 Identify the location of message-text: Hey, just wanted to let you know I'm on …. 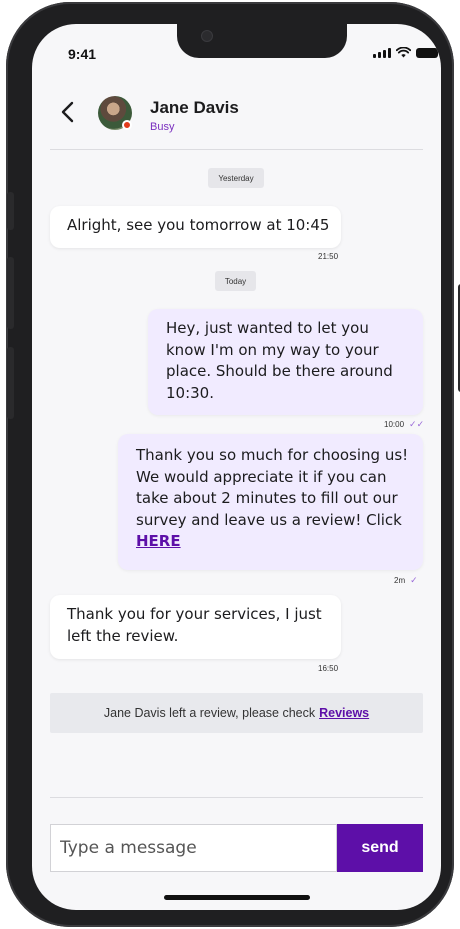
(279, 360).